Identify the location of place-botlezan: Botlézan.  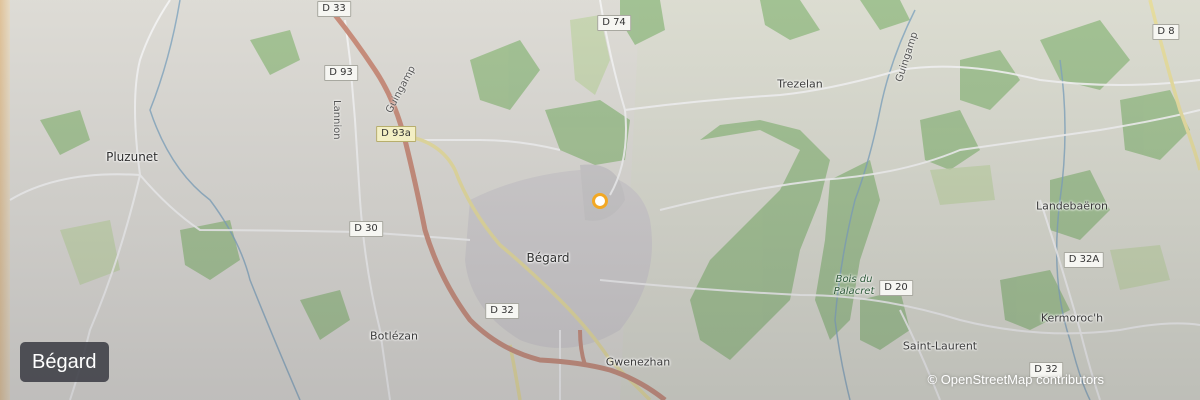
(394, 336).